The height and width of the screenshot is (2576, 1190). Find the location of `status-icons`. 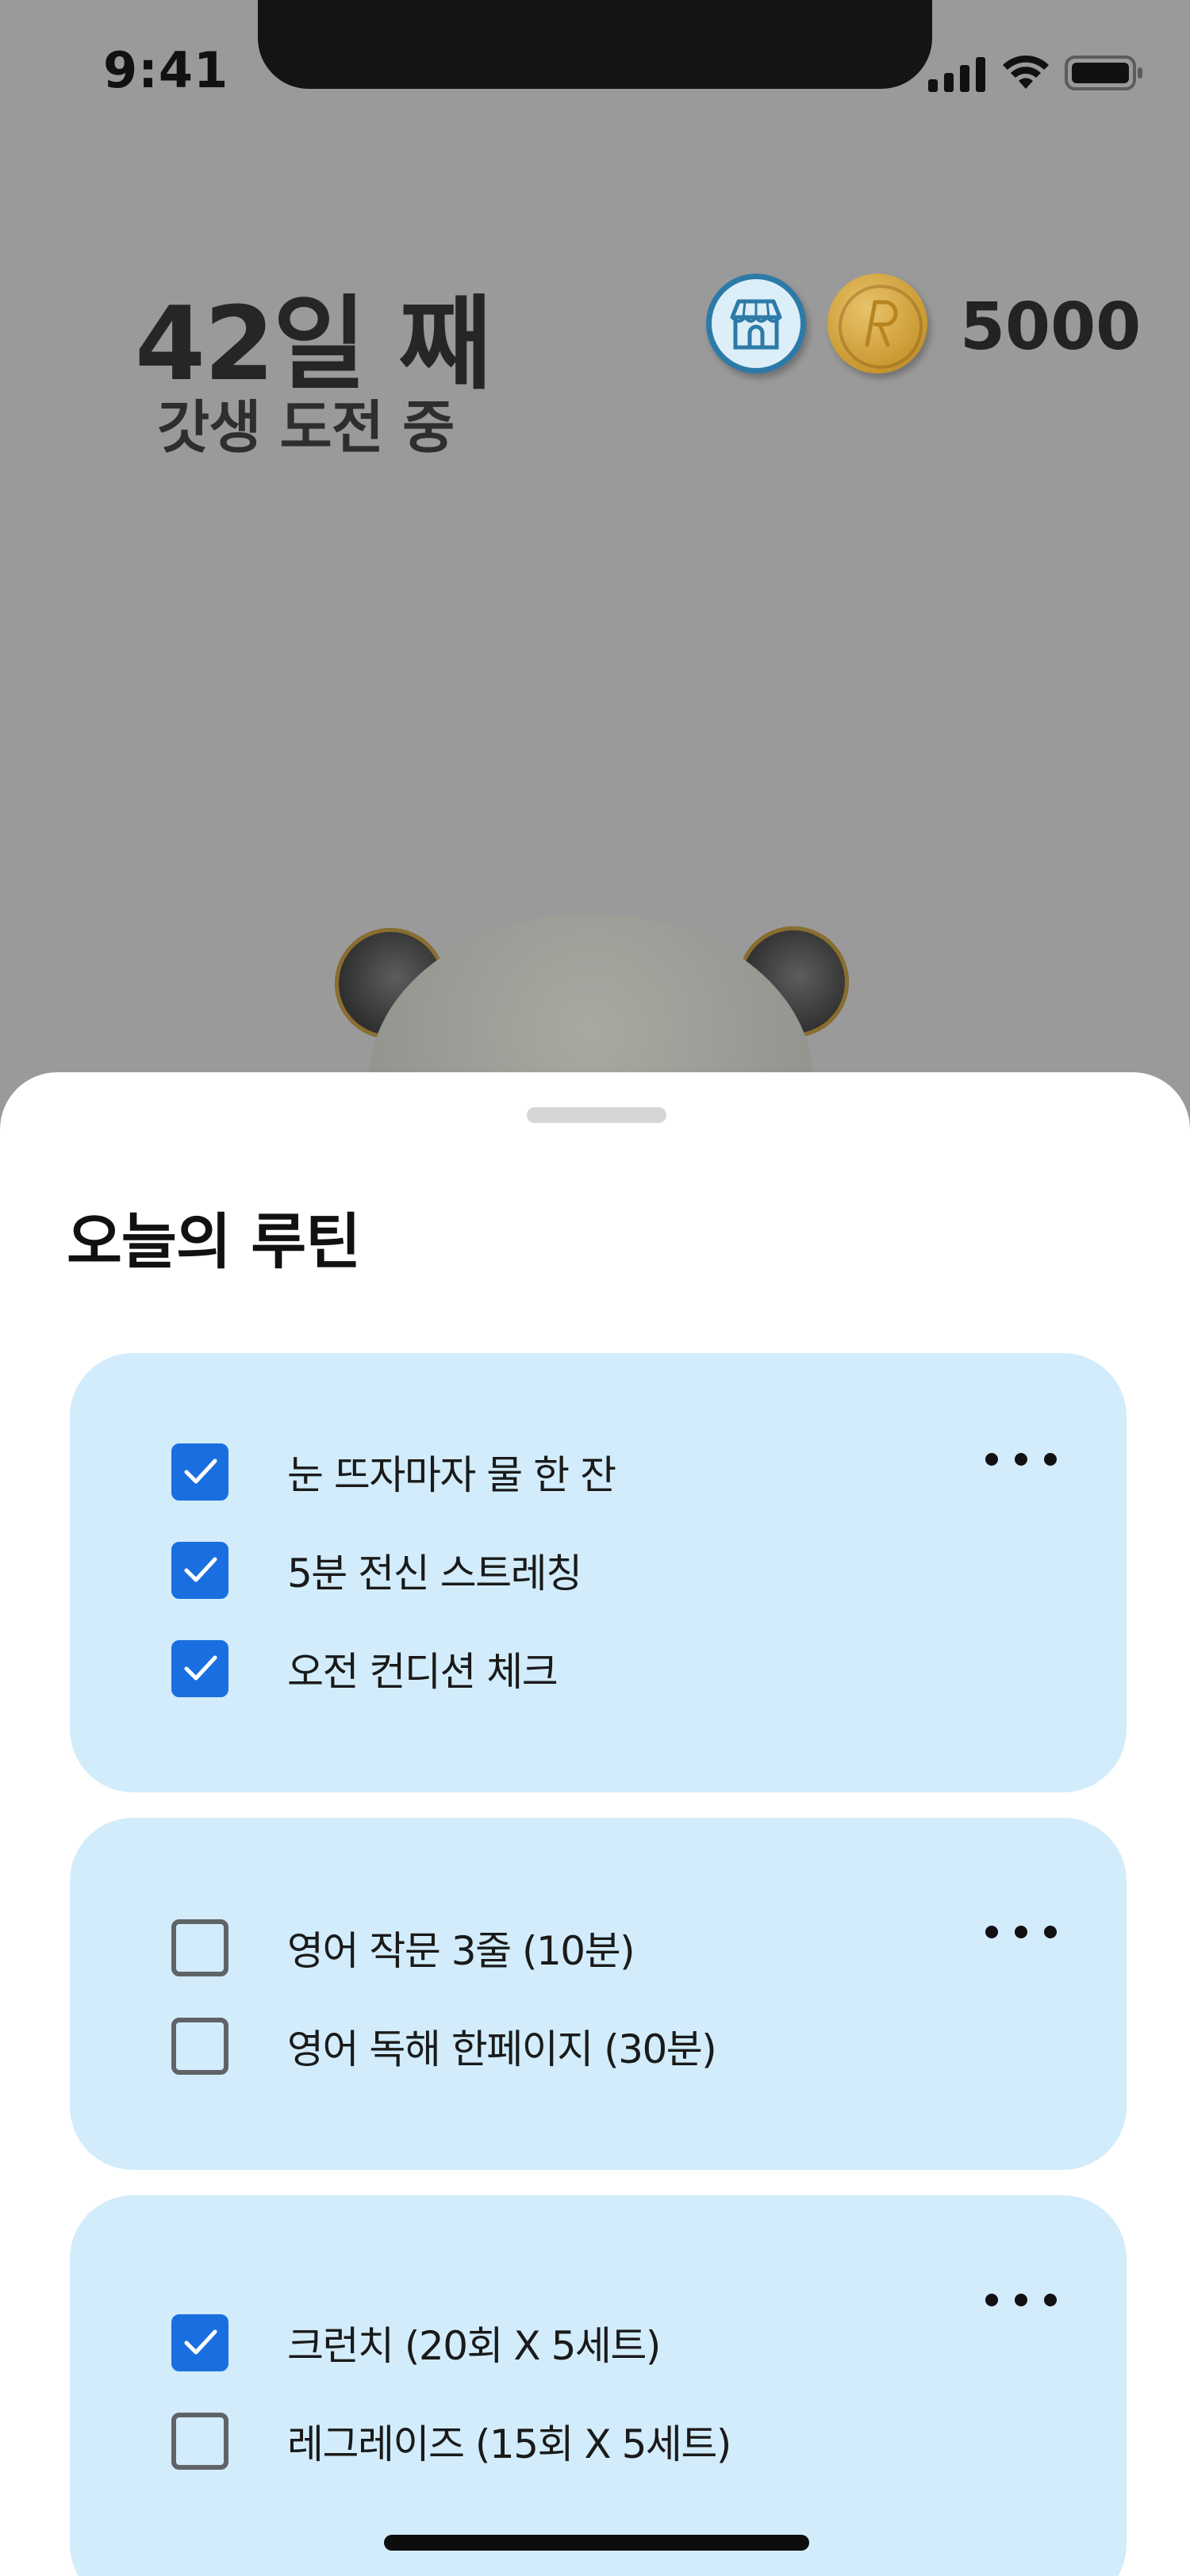

status-icons is located at coordinates (1039, 73).